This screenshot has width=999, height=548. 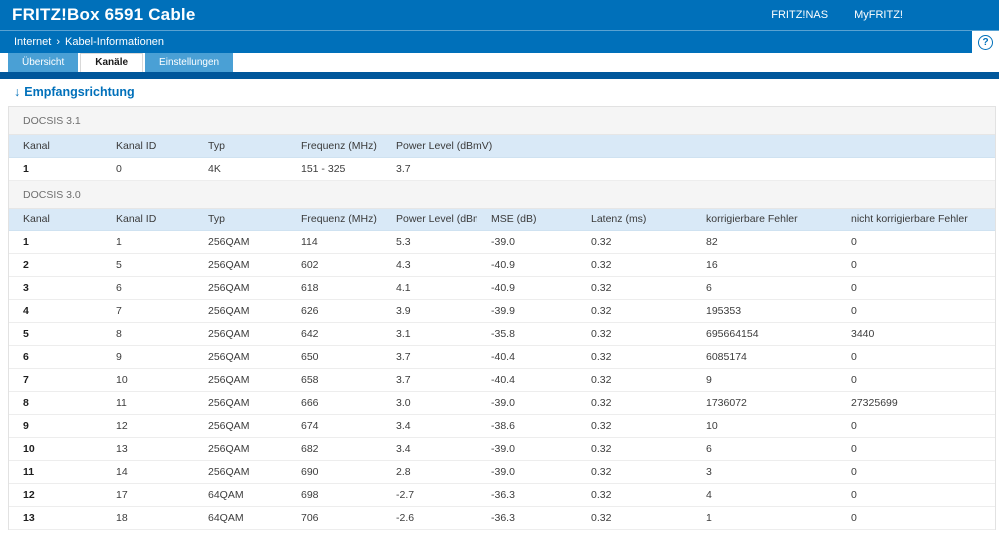 I want to click on tab-uebersicht: Übersicht, so click(x=43, y=62).